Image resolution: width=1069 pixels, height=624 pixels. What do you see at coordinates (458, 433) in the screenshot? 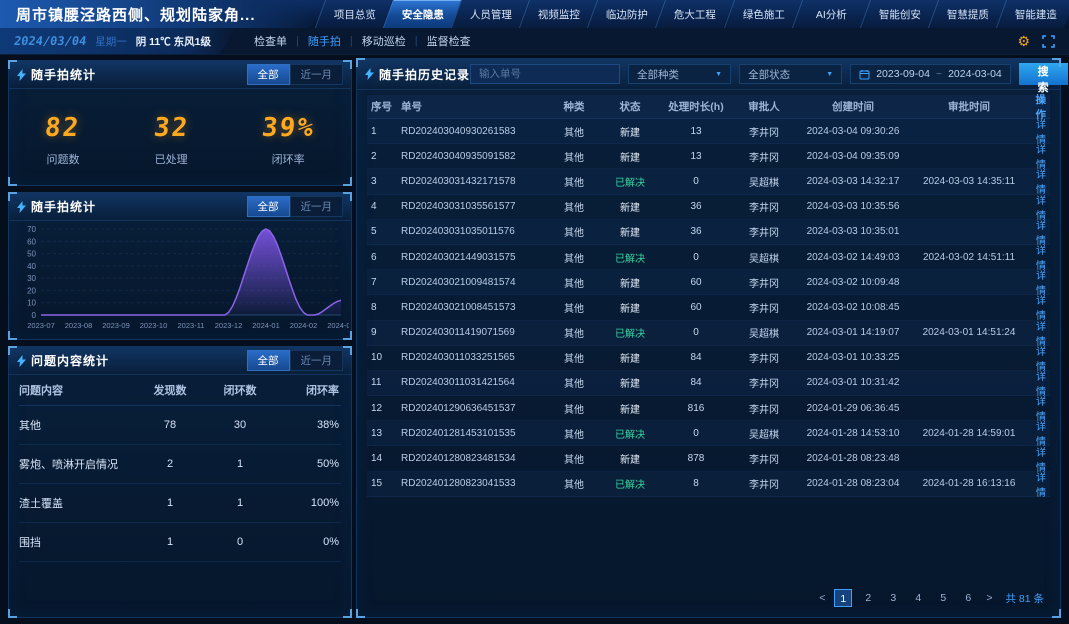
I see `history-table-cell: RD202401281453101535` at bounding box center [458, 433].